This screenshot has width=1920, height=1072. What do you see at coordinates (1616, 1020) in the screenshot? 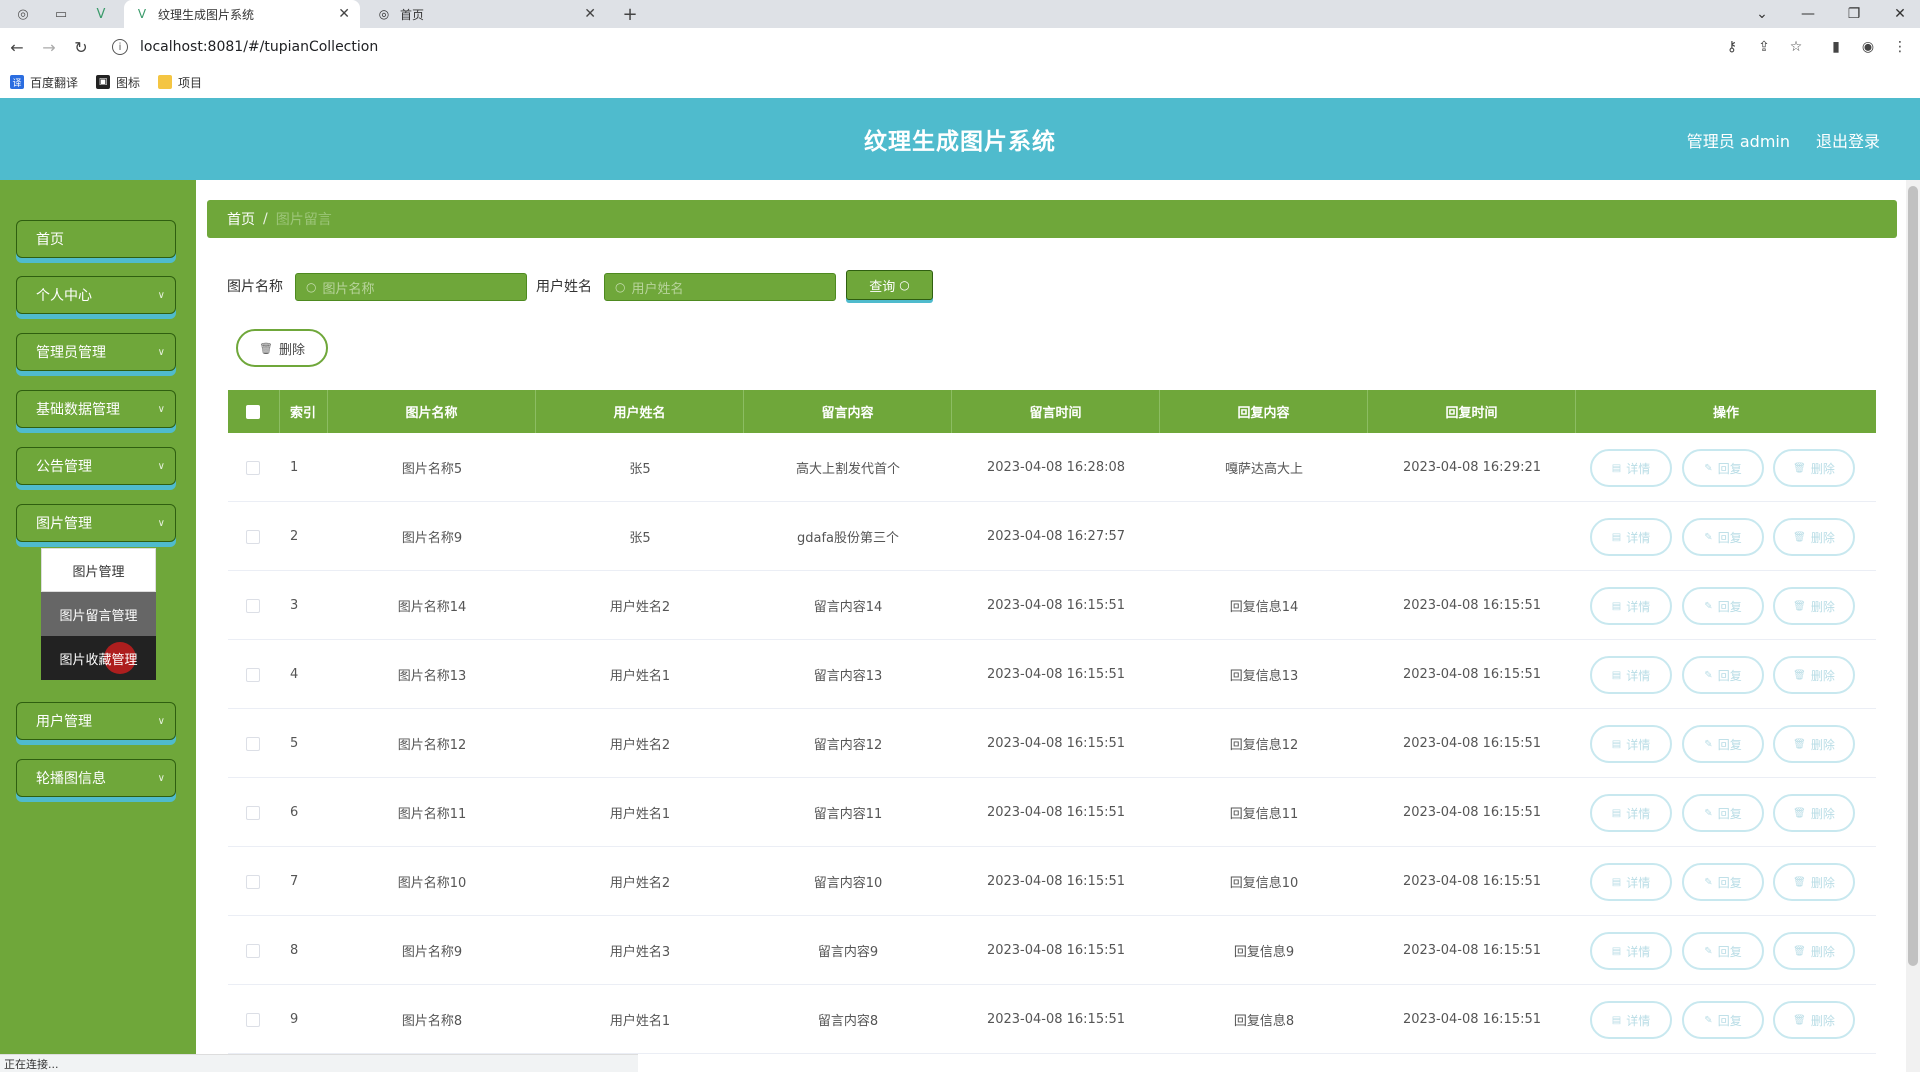
I see `document-icon: ▤` at bounding box center [1616, 1020].